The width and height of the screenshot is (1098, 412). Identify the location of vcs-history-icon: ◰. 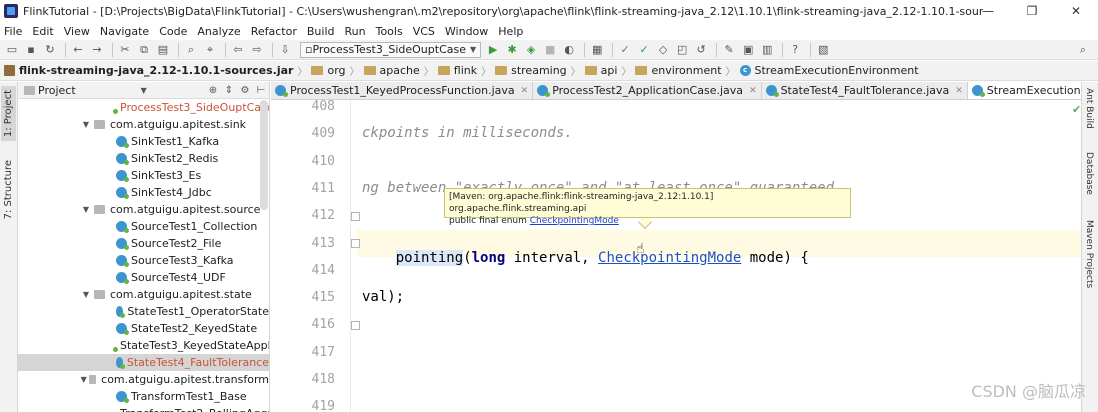
(682, 50).